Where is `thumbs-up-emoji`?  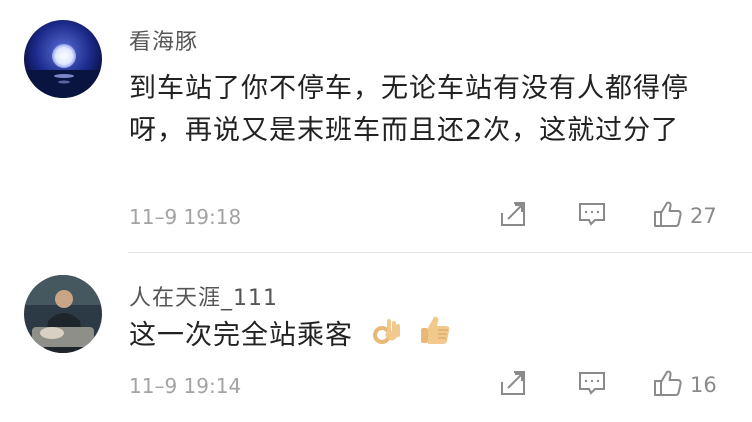 thumbs-up-emoji is located at coordinates (435, 336).